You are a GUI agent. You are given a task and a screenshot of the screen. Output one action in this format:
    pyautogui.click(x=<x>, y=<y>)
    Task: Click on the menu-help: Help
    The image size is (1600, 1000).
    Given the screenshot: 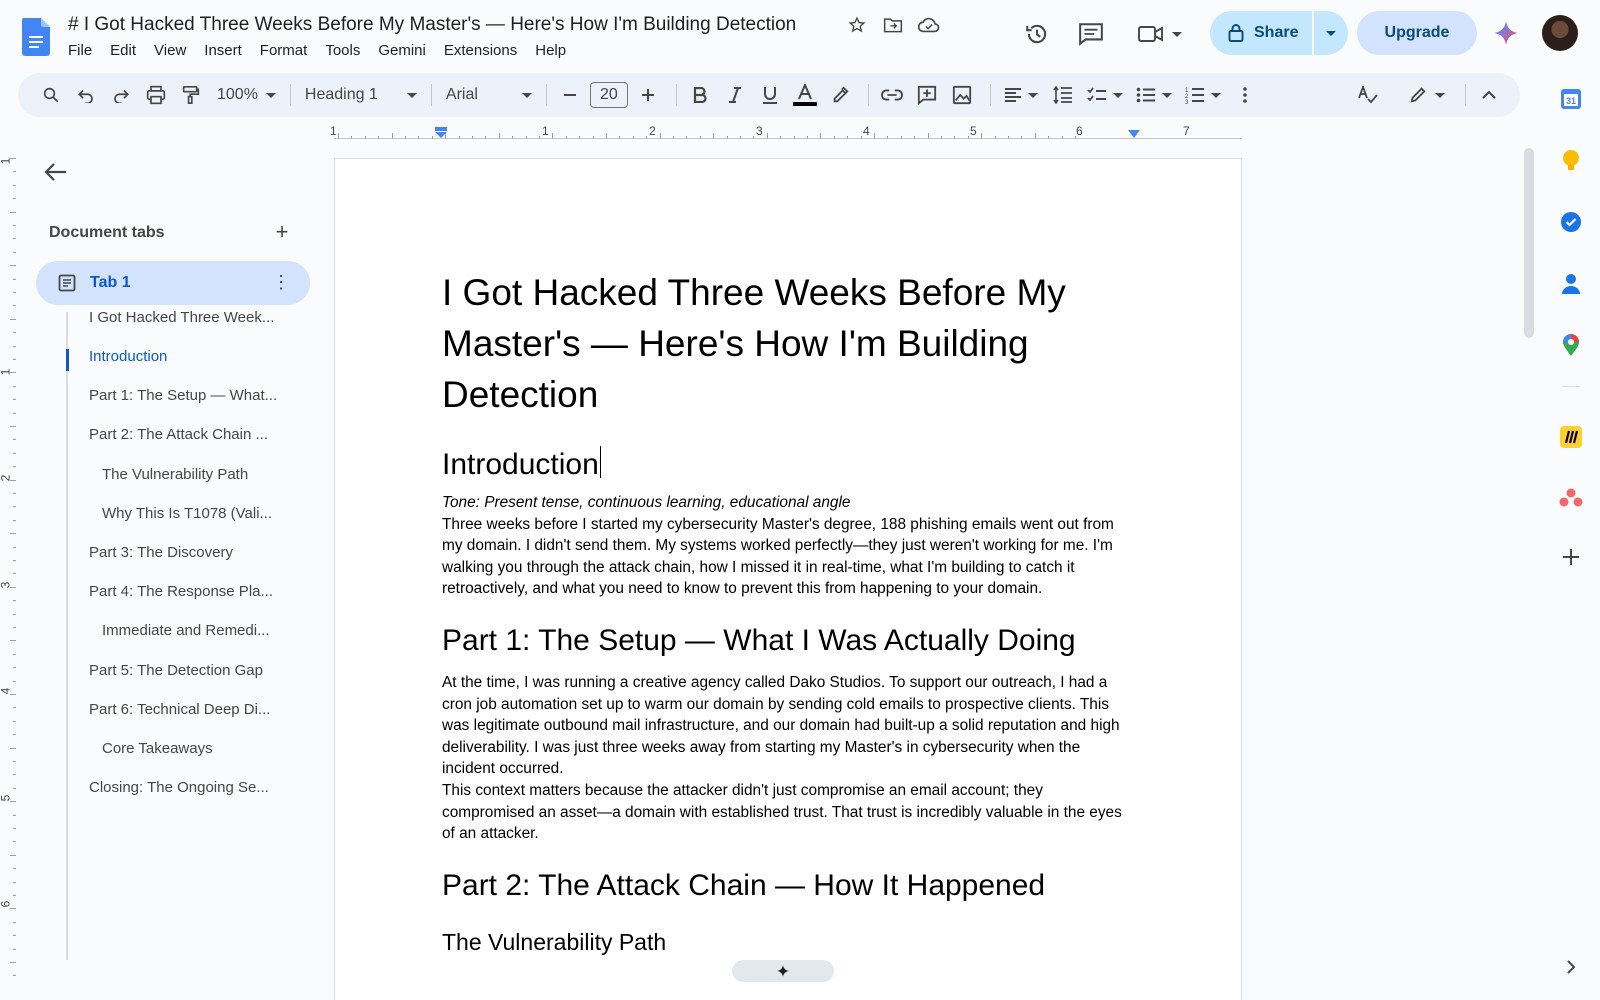 What is the action you would take?
    pyautogui.click(x=555, y=50)
    